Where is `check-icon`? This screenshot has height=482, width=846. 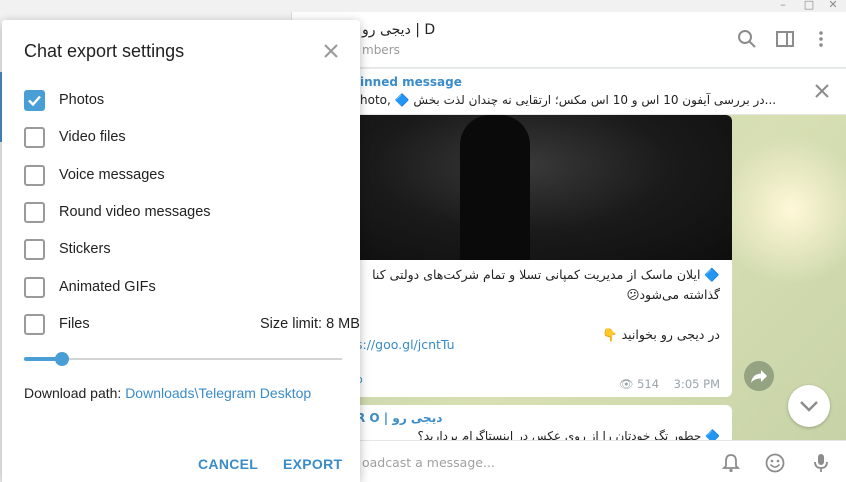
check-icon is located at coordinates (34, 101).